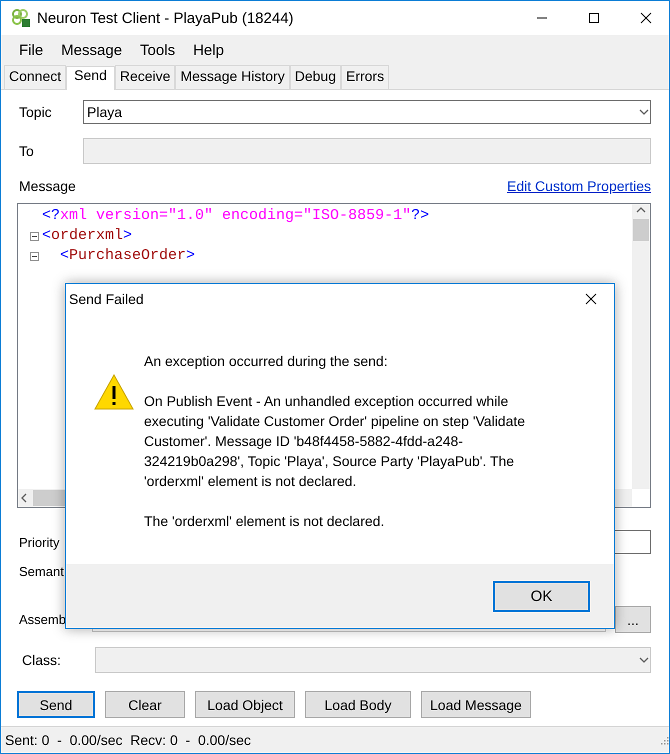 Image resolution: width=670 pixels, height=754 pixels. I want to click on ok-button: OK, so click(541, 596).